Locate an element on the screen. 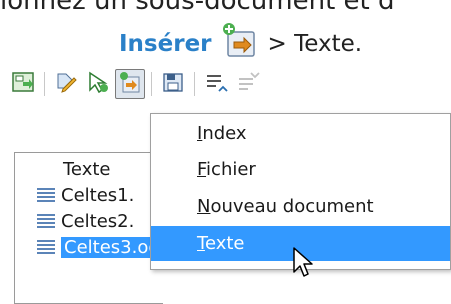  promote-level-icon is located at coordinates (216, 84).